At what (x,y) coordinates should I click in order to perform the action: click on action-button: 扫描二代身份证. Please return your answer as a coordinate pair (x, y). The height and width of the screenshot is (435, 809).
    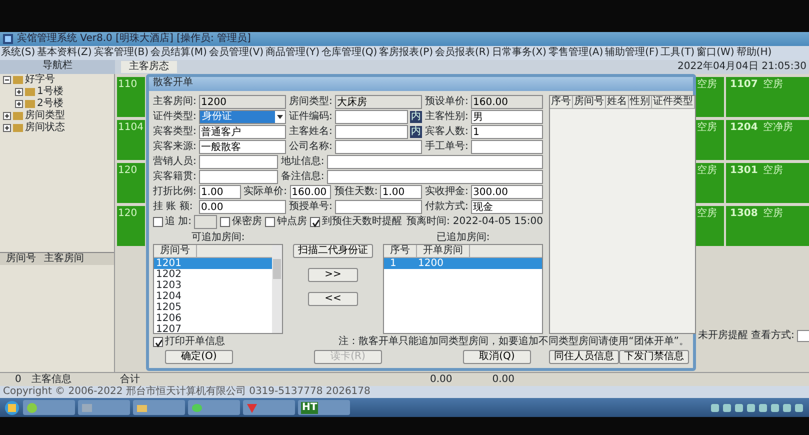
    Looking at the image, I should click on (333, 251).